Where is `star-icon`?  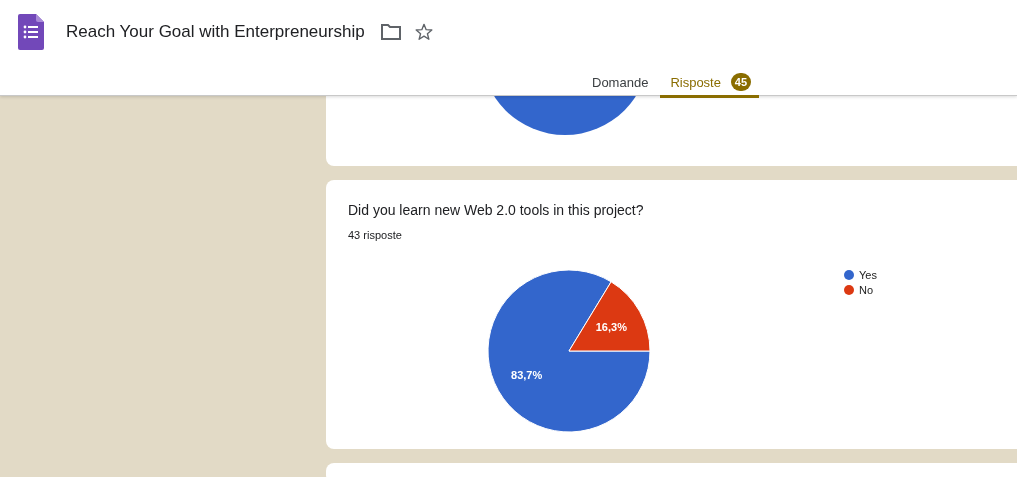 star-icon is located at coordinates (423, 32).